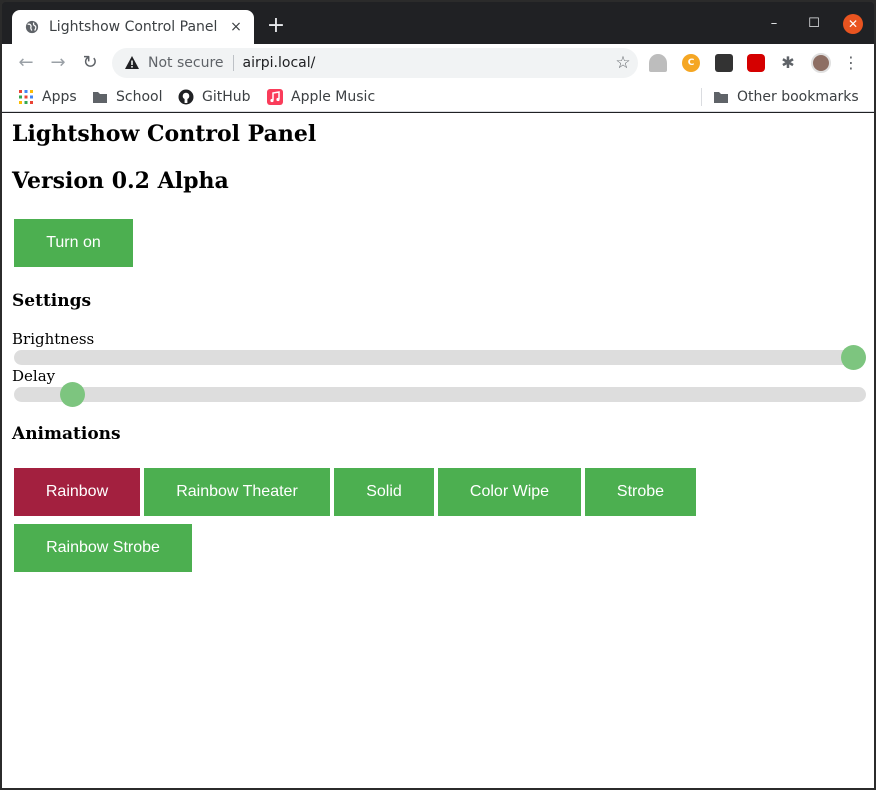 This screenshot has width=876, height=790. I want to click on animation-solid-button: Solid, so click(384, 492).